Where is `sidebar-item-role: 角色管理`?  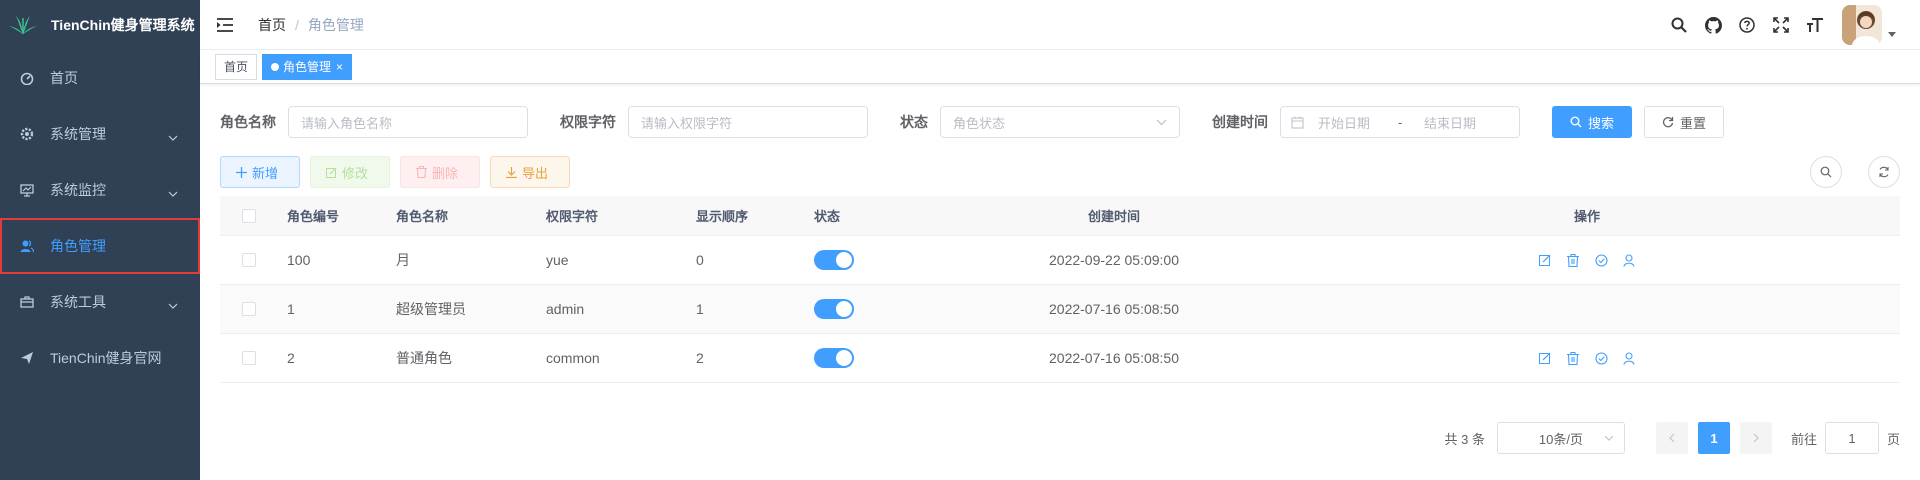 sidebar-item-role: 角色管理 is located at coordinates (100, 246).